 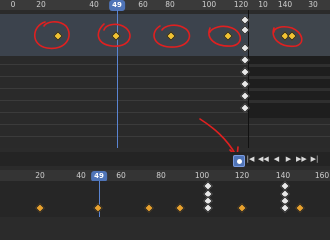 I want to click on ruler-tick: 120, so click(x=242, y=175).